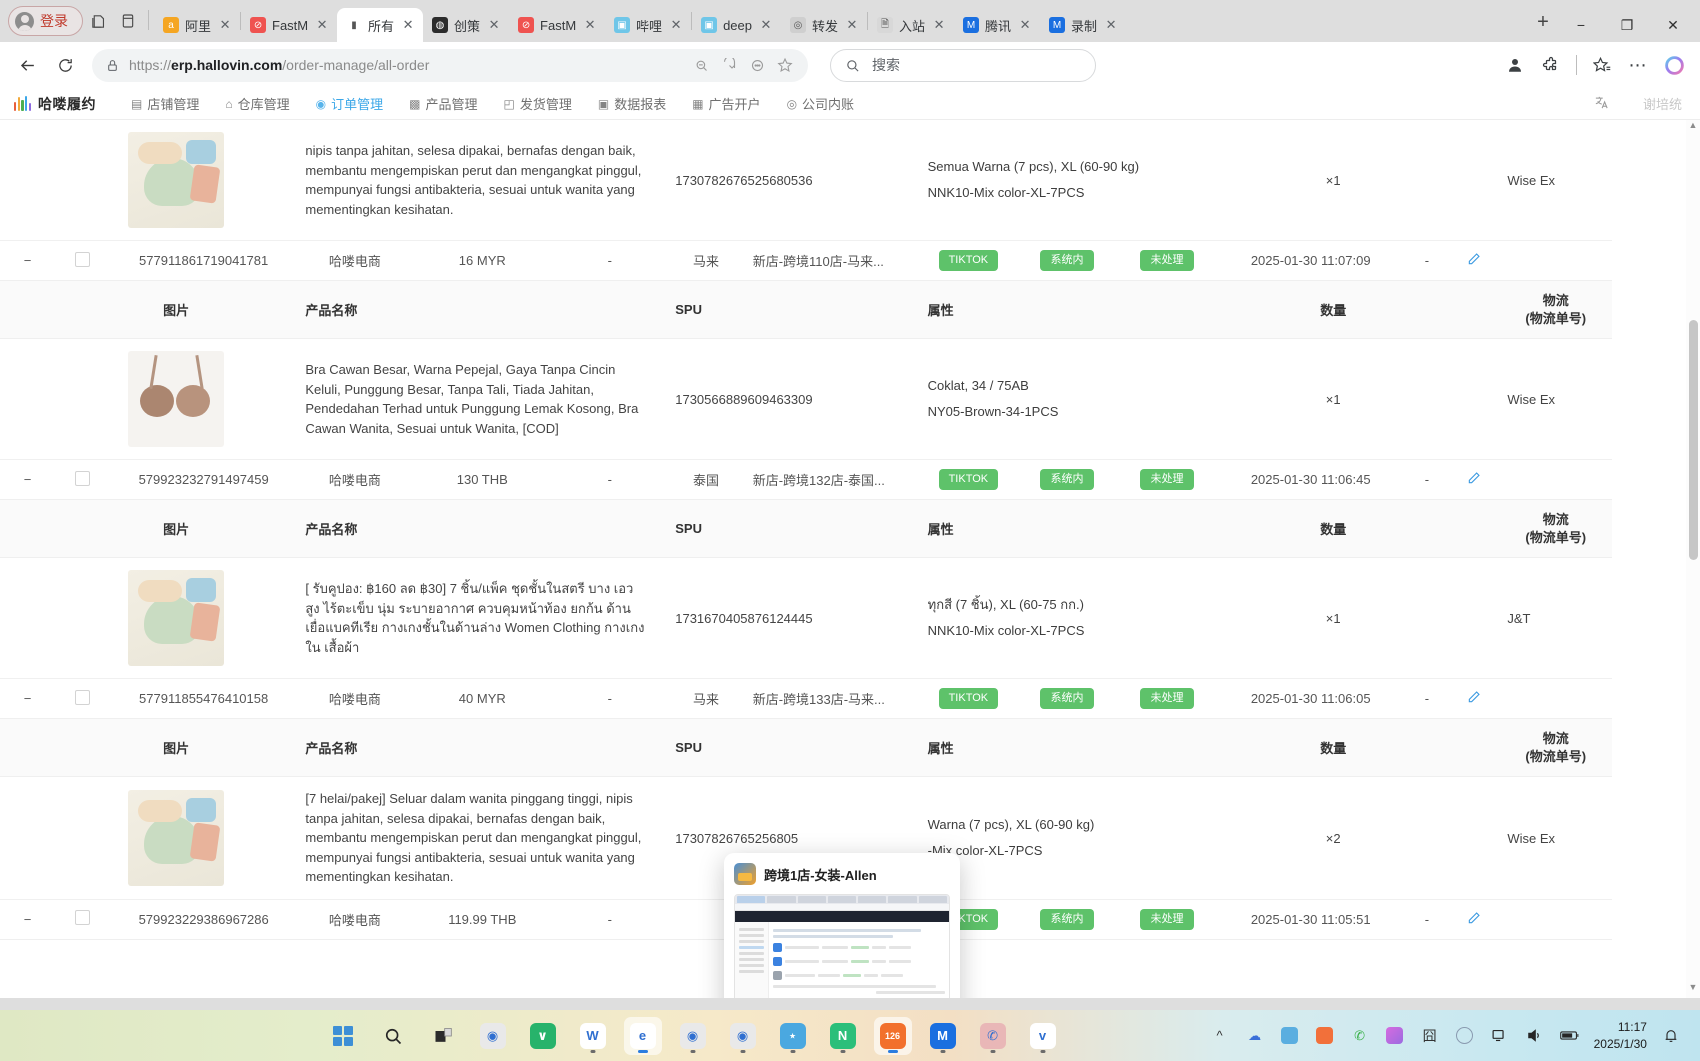 The image size is (1700, 1061). What do you see at coordinates (466, 25) in the screenshot?
I see `browser-tab: ◍ 创策 ✕` at bounding box center [466, 25].